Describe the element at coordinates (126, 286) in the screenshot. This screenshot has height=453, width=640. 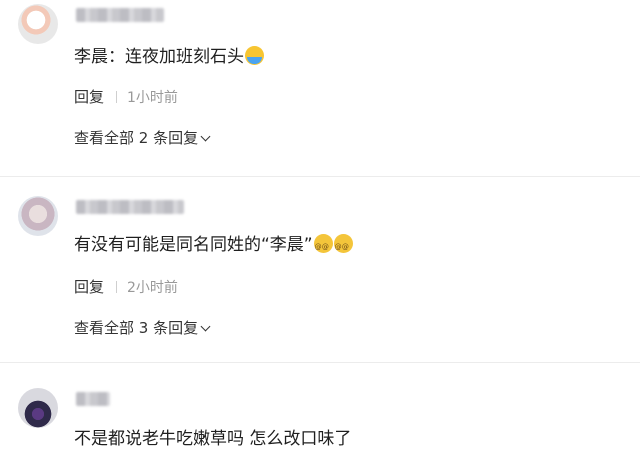
I see `comment-meta: 回复 2小时前` at that location.